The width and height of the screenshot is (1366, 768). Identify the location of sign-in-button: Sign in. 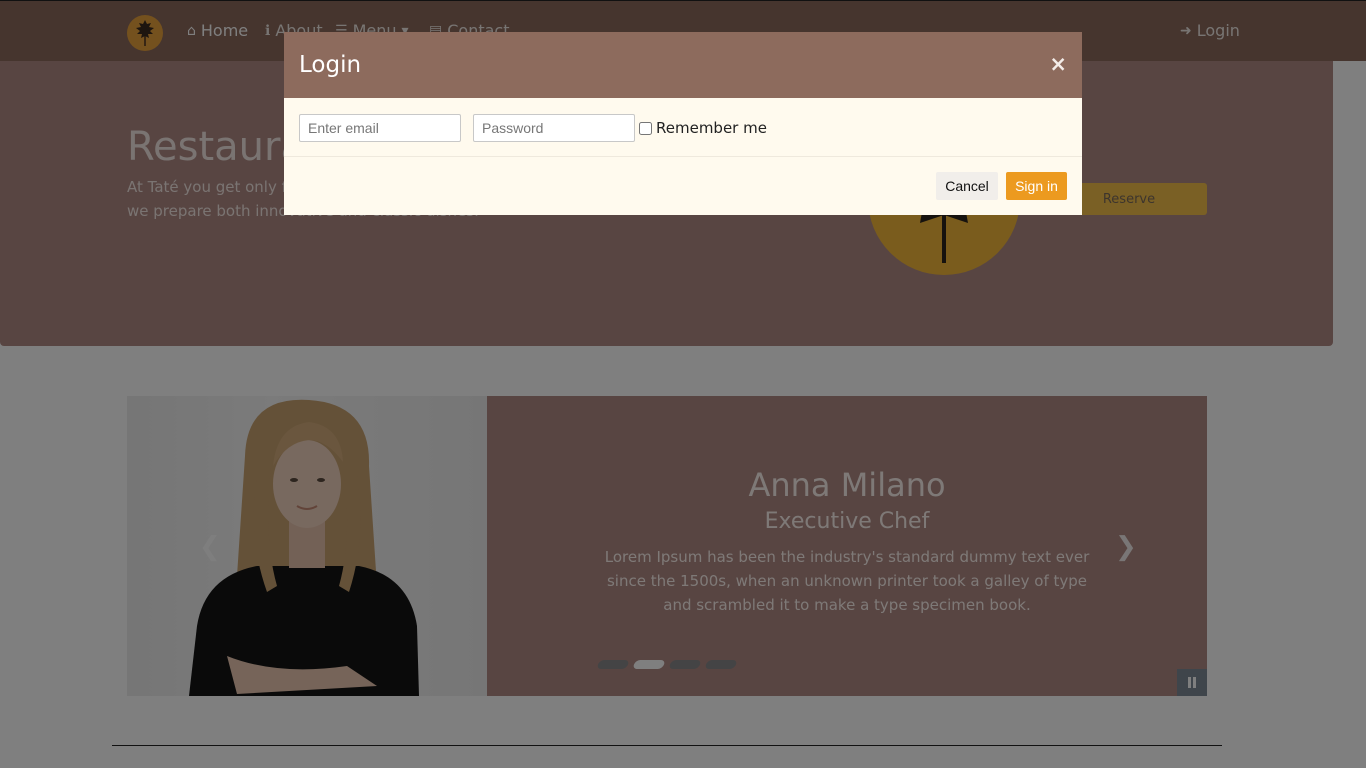
(1036, 186).